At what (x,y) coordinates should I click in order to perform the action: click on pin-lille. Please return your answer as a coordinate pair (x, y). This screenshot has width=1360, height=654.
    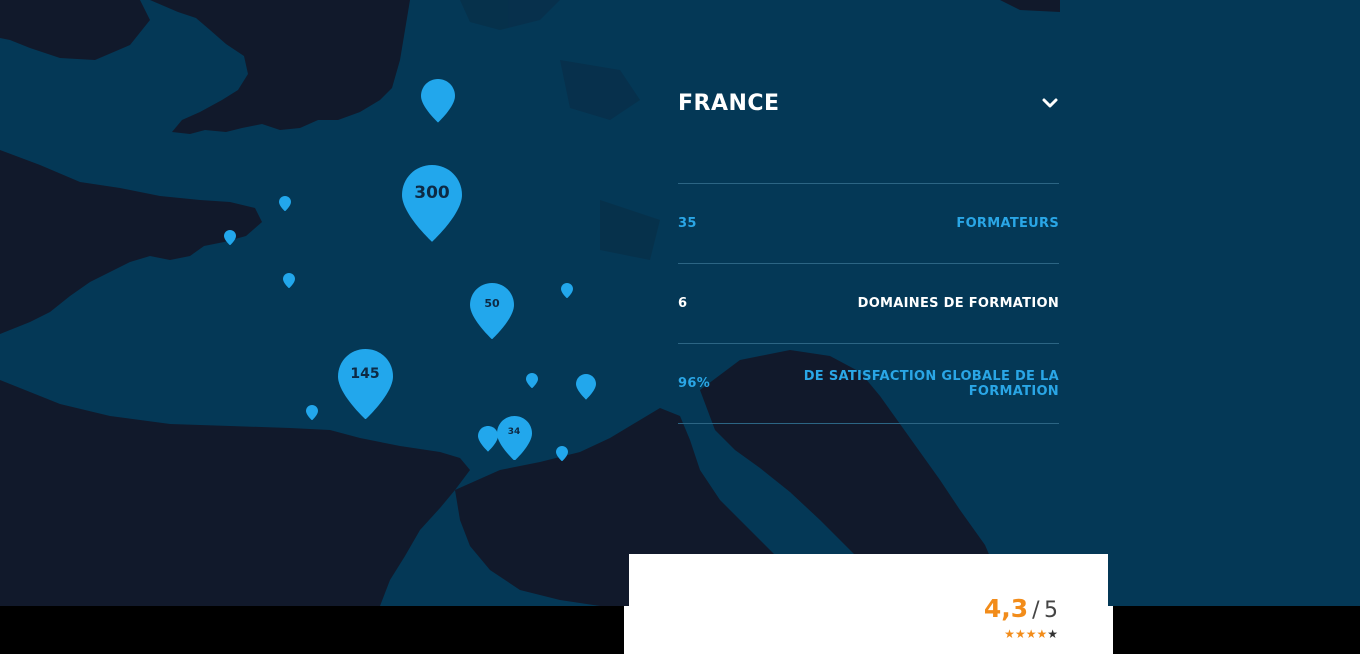
    Looking at the image, I should click on (438, 101).